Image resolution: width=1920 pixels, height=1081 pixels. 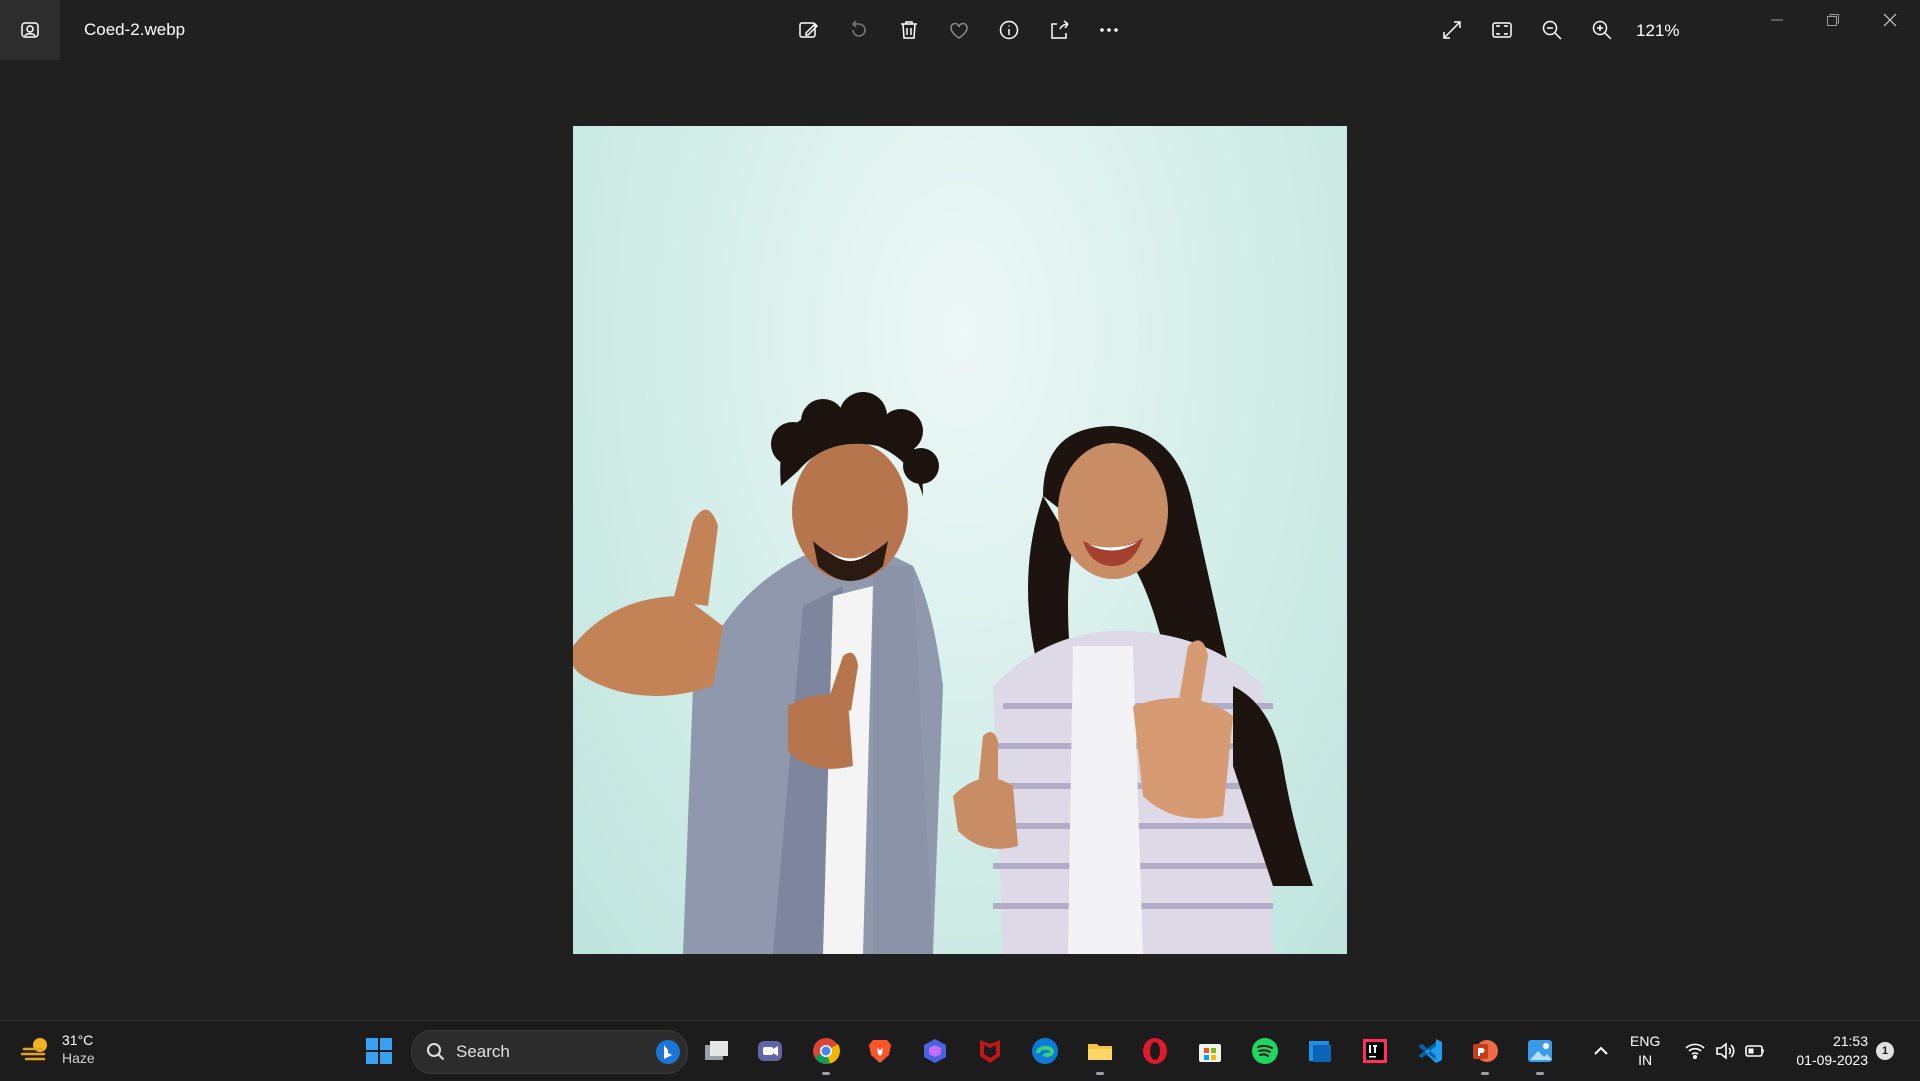 I want to click on rotate-button, so click(x=859, y=30).